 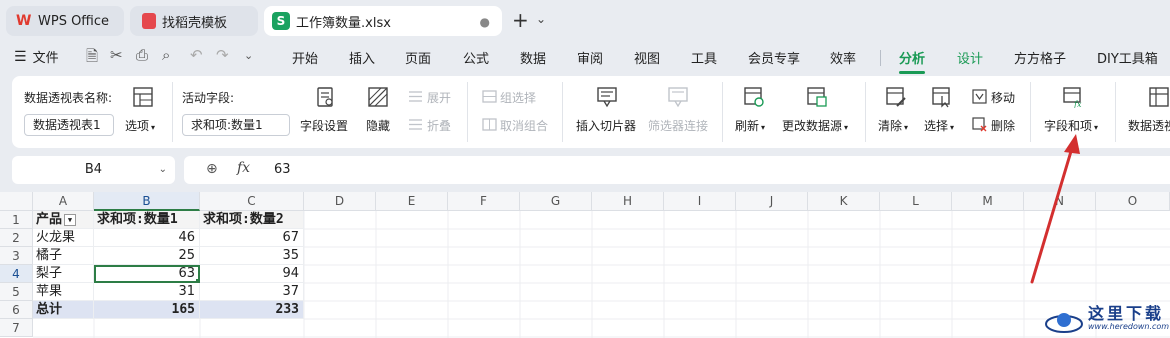 I want to click on fields-items-icon: fx, so click(x=1073, y=97).